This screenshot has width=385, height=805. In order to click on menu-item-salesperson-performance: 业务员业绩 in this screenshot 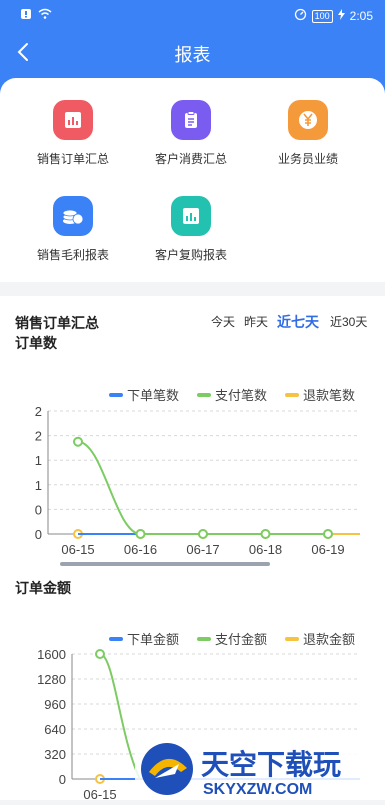, I will do `click(308, 133)`.